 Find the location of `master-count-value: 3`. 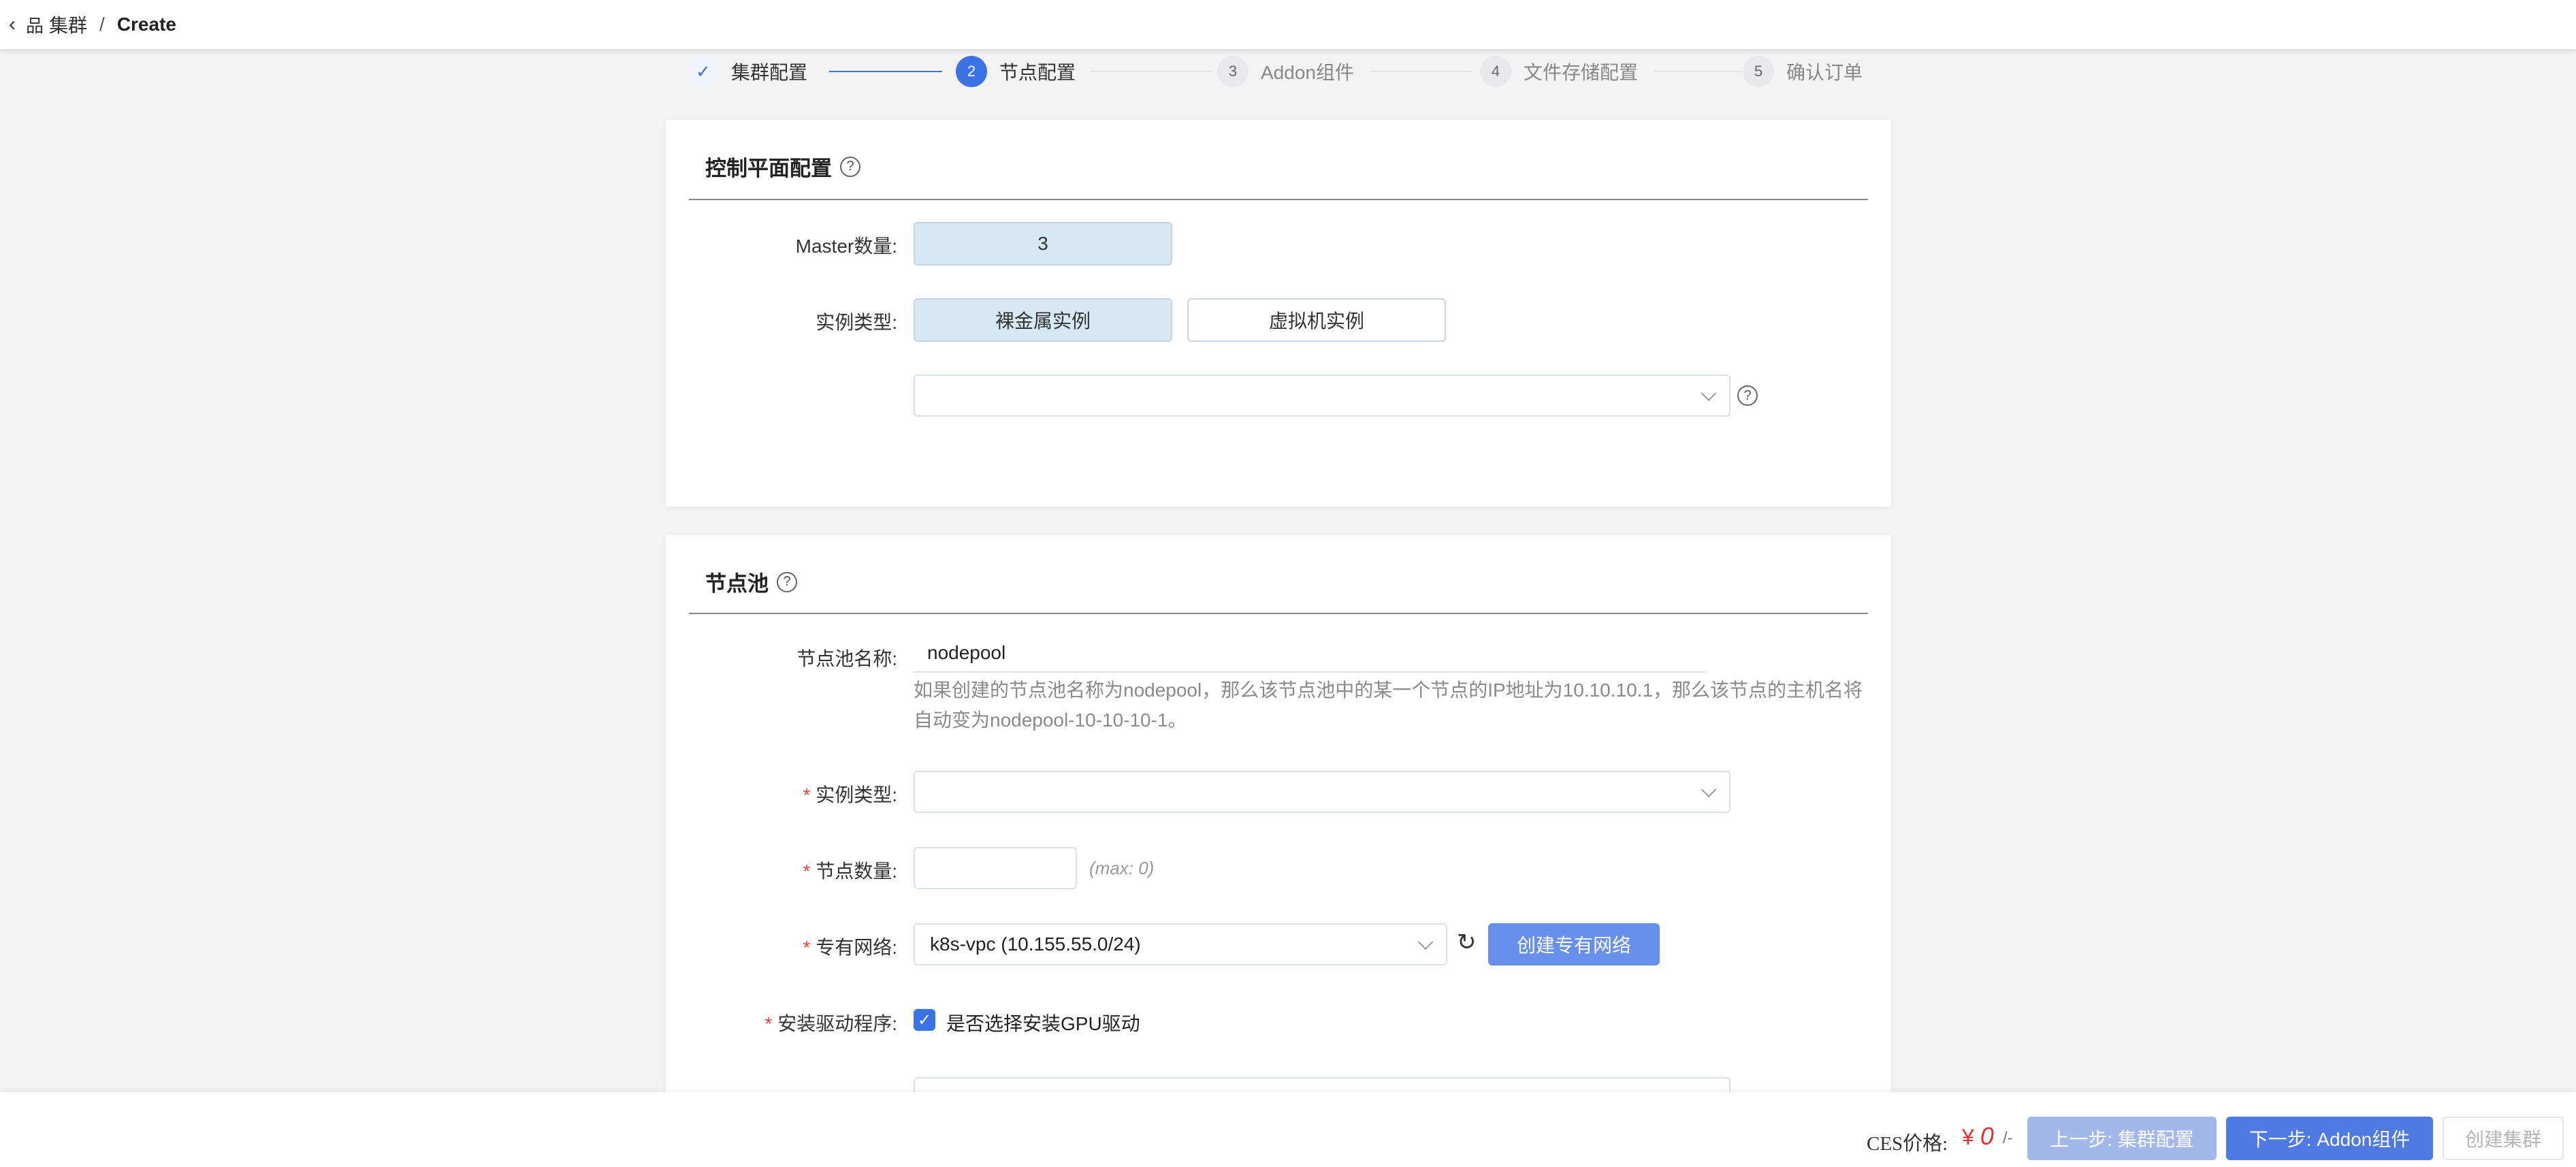

master-count-value: 3 is located at coordinates (1043, 244).